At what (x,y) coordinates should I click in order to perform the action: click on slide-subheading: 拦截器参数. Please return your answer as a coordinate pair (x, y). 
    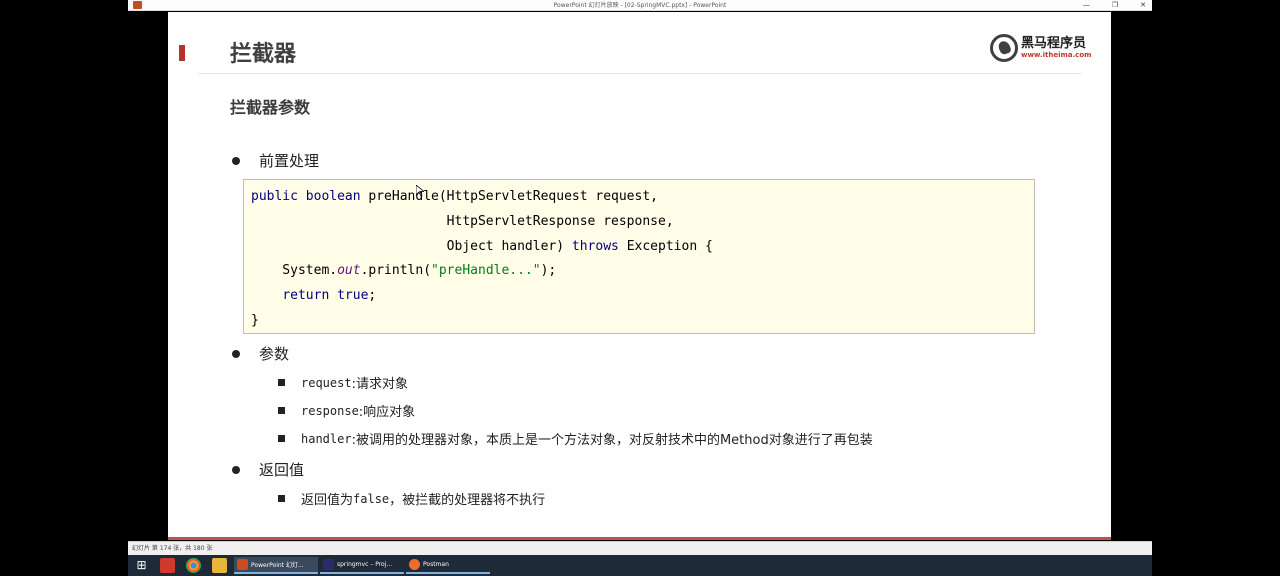
    Looking at the image, I should click on (270, 107).